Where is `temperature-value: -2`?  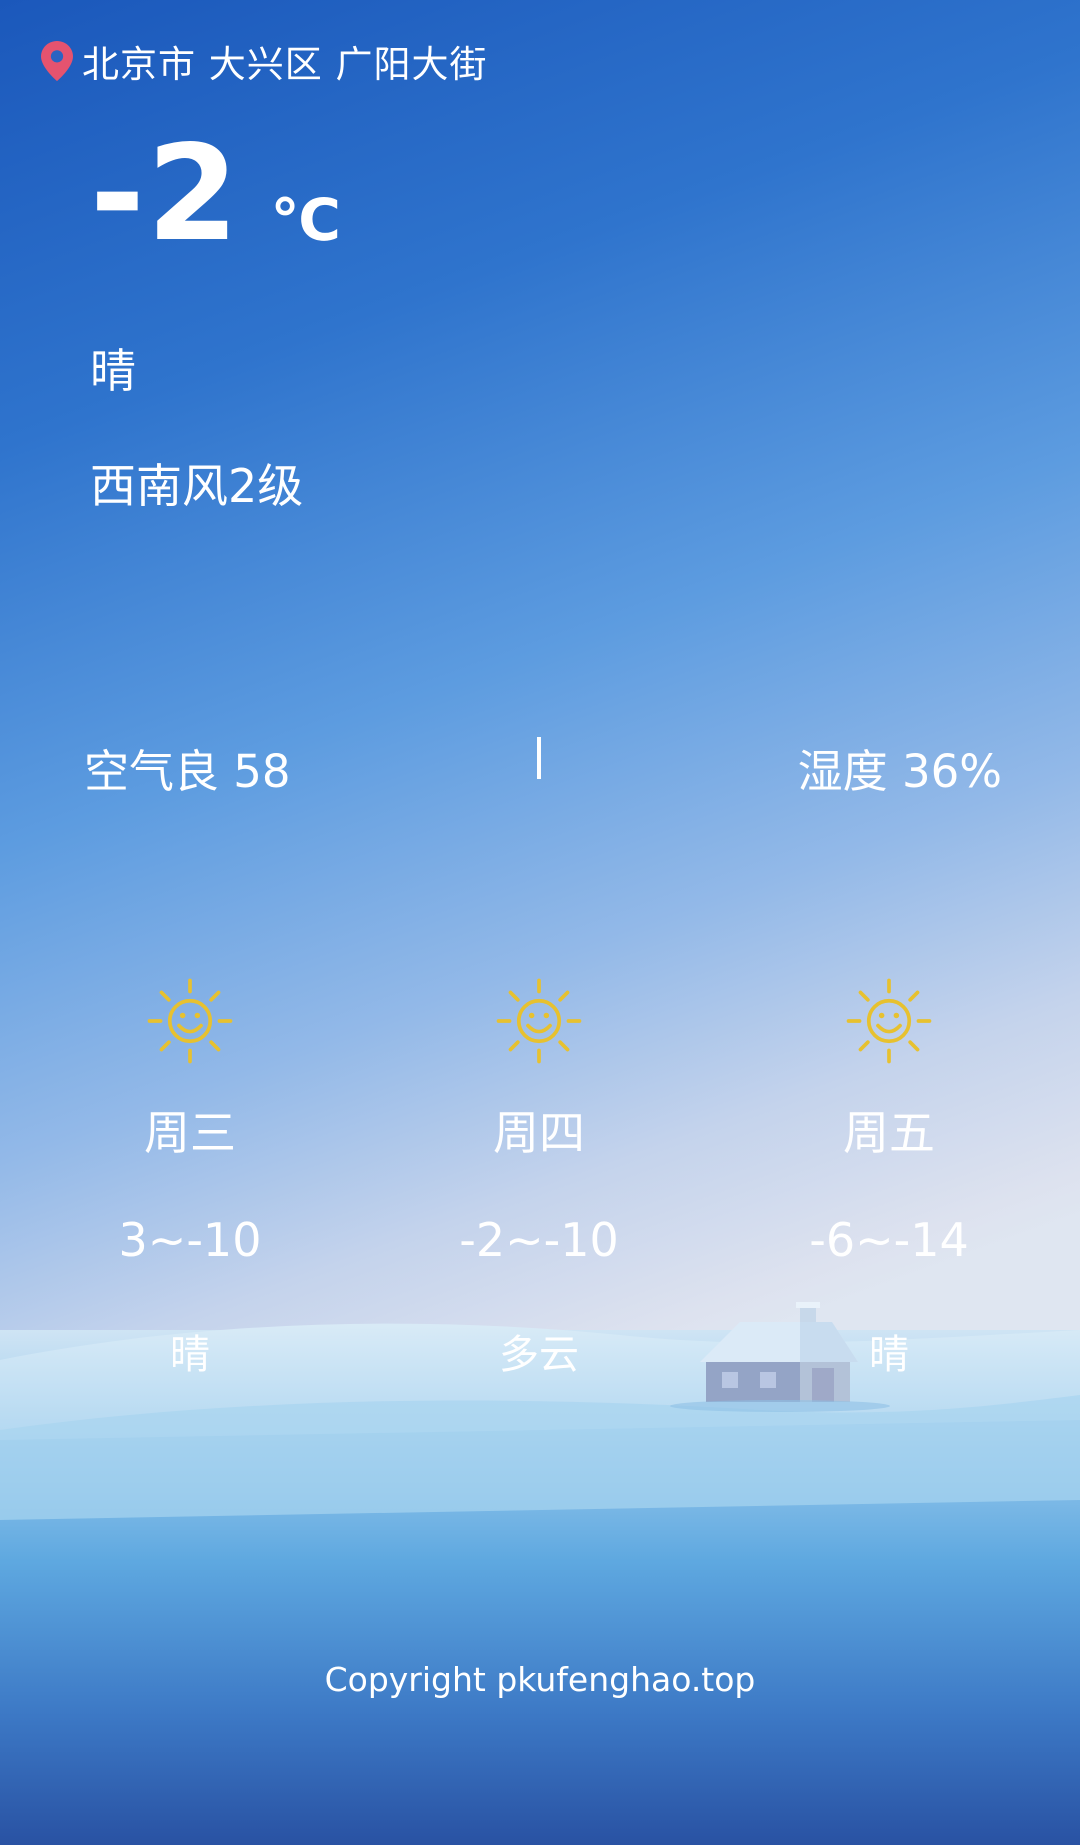 temperature-value: -2 is located at coordinates (165, 194).